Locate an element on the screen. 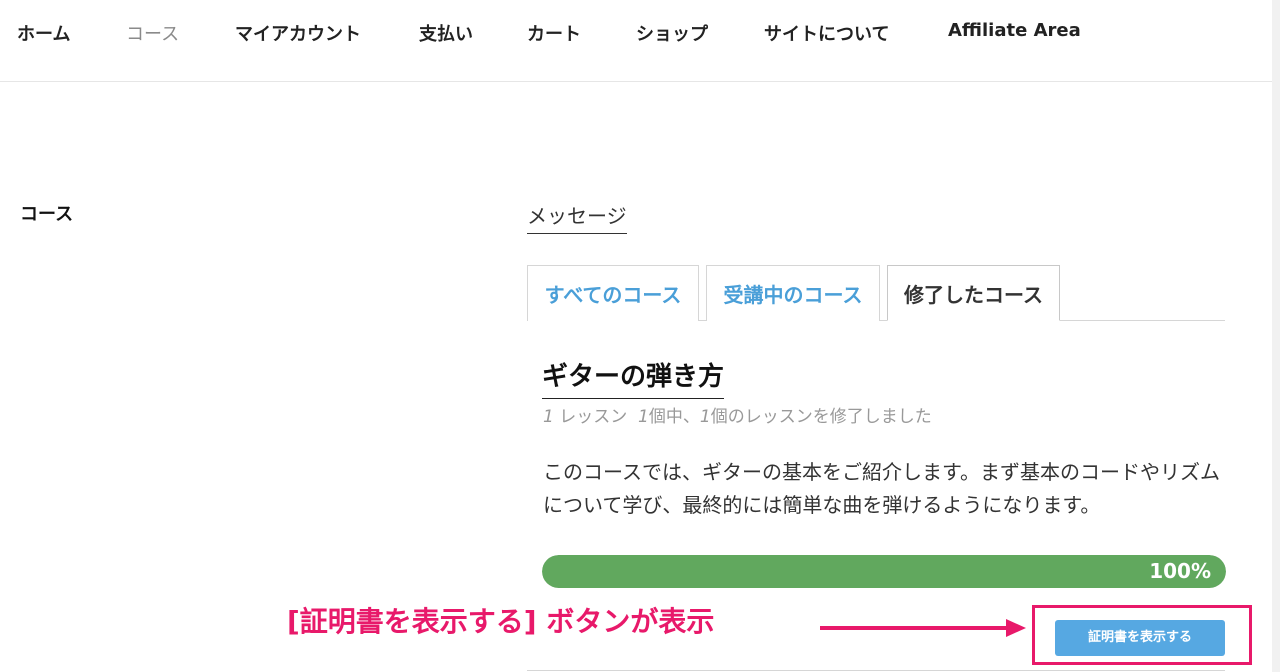 The image size is (1280, 672). content-divider is located at coordinates (876, 670).